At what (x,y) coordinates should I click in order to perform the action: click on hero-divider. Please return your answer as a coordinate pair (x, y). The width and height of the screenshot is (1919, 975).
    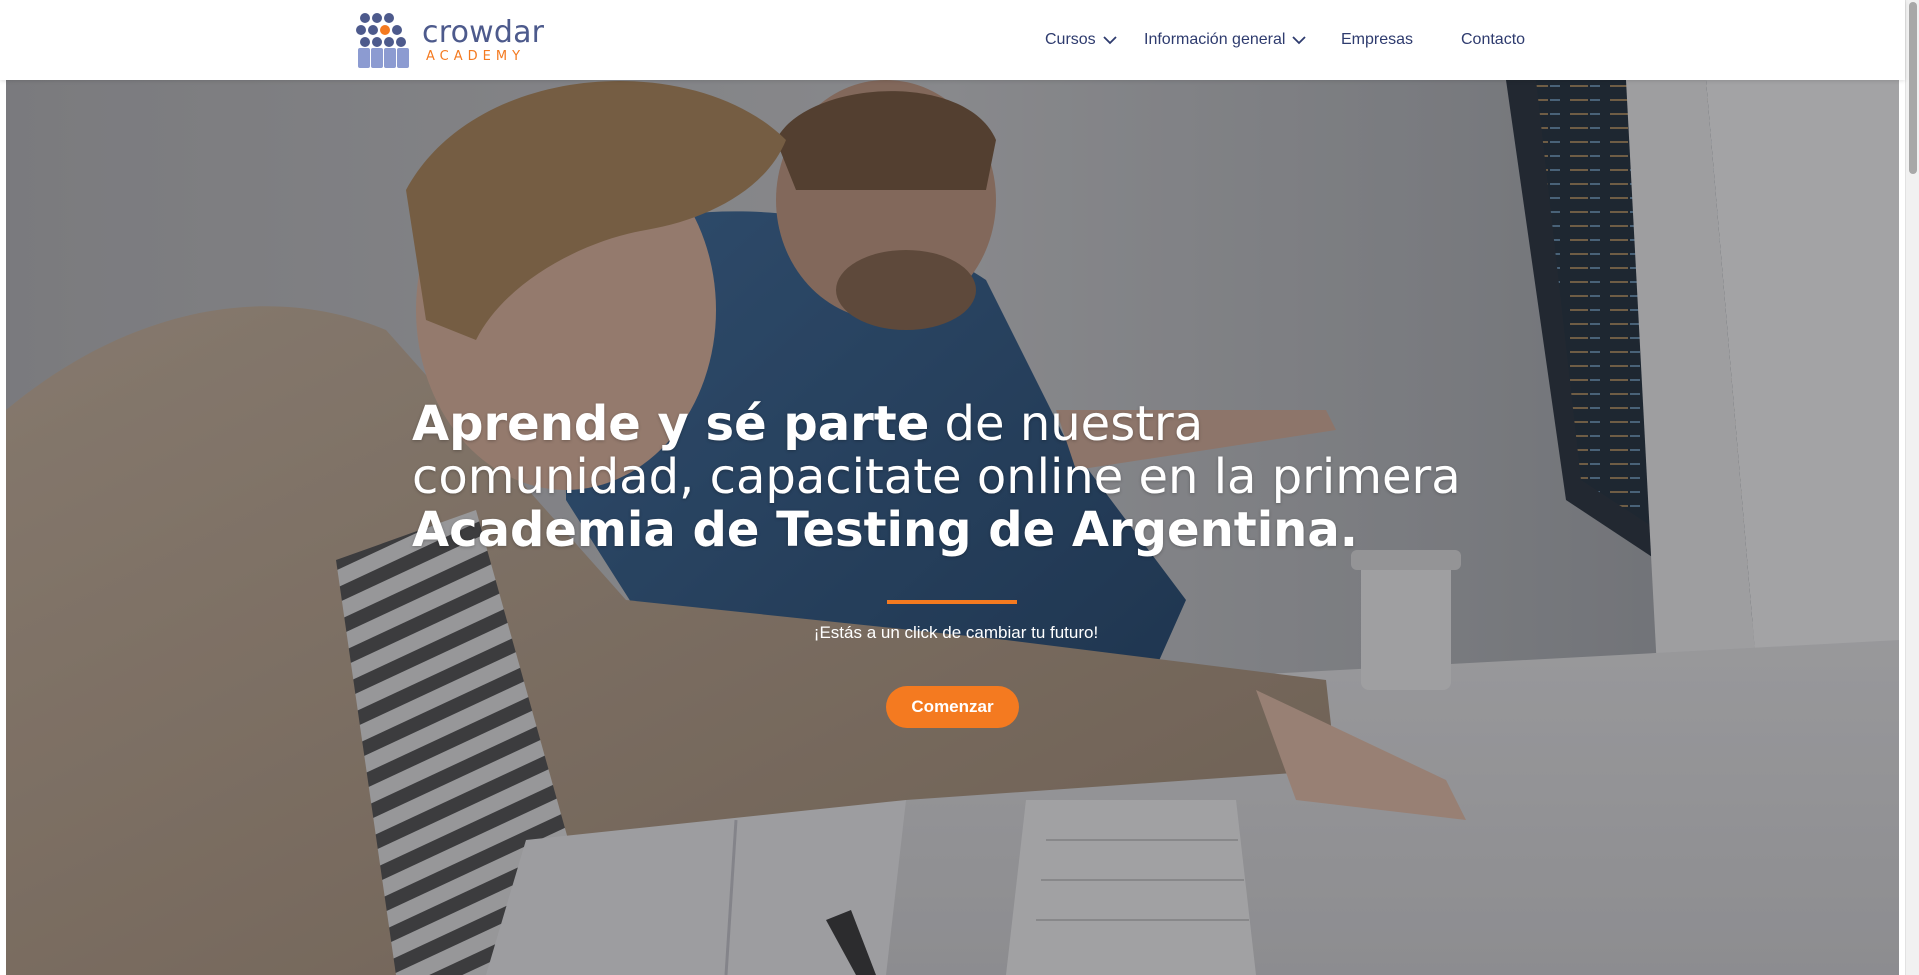
    Looking at the image, I should click on (952, 602).